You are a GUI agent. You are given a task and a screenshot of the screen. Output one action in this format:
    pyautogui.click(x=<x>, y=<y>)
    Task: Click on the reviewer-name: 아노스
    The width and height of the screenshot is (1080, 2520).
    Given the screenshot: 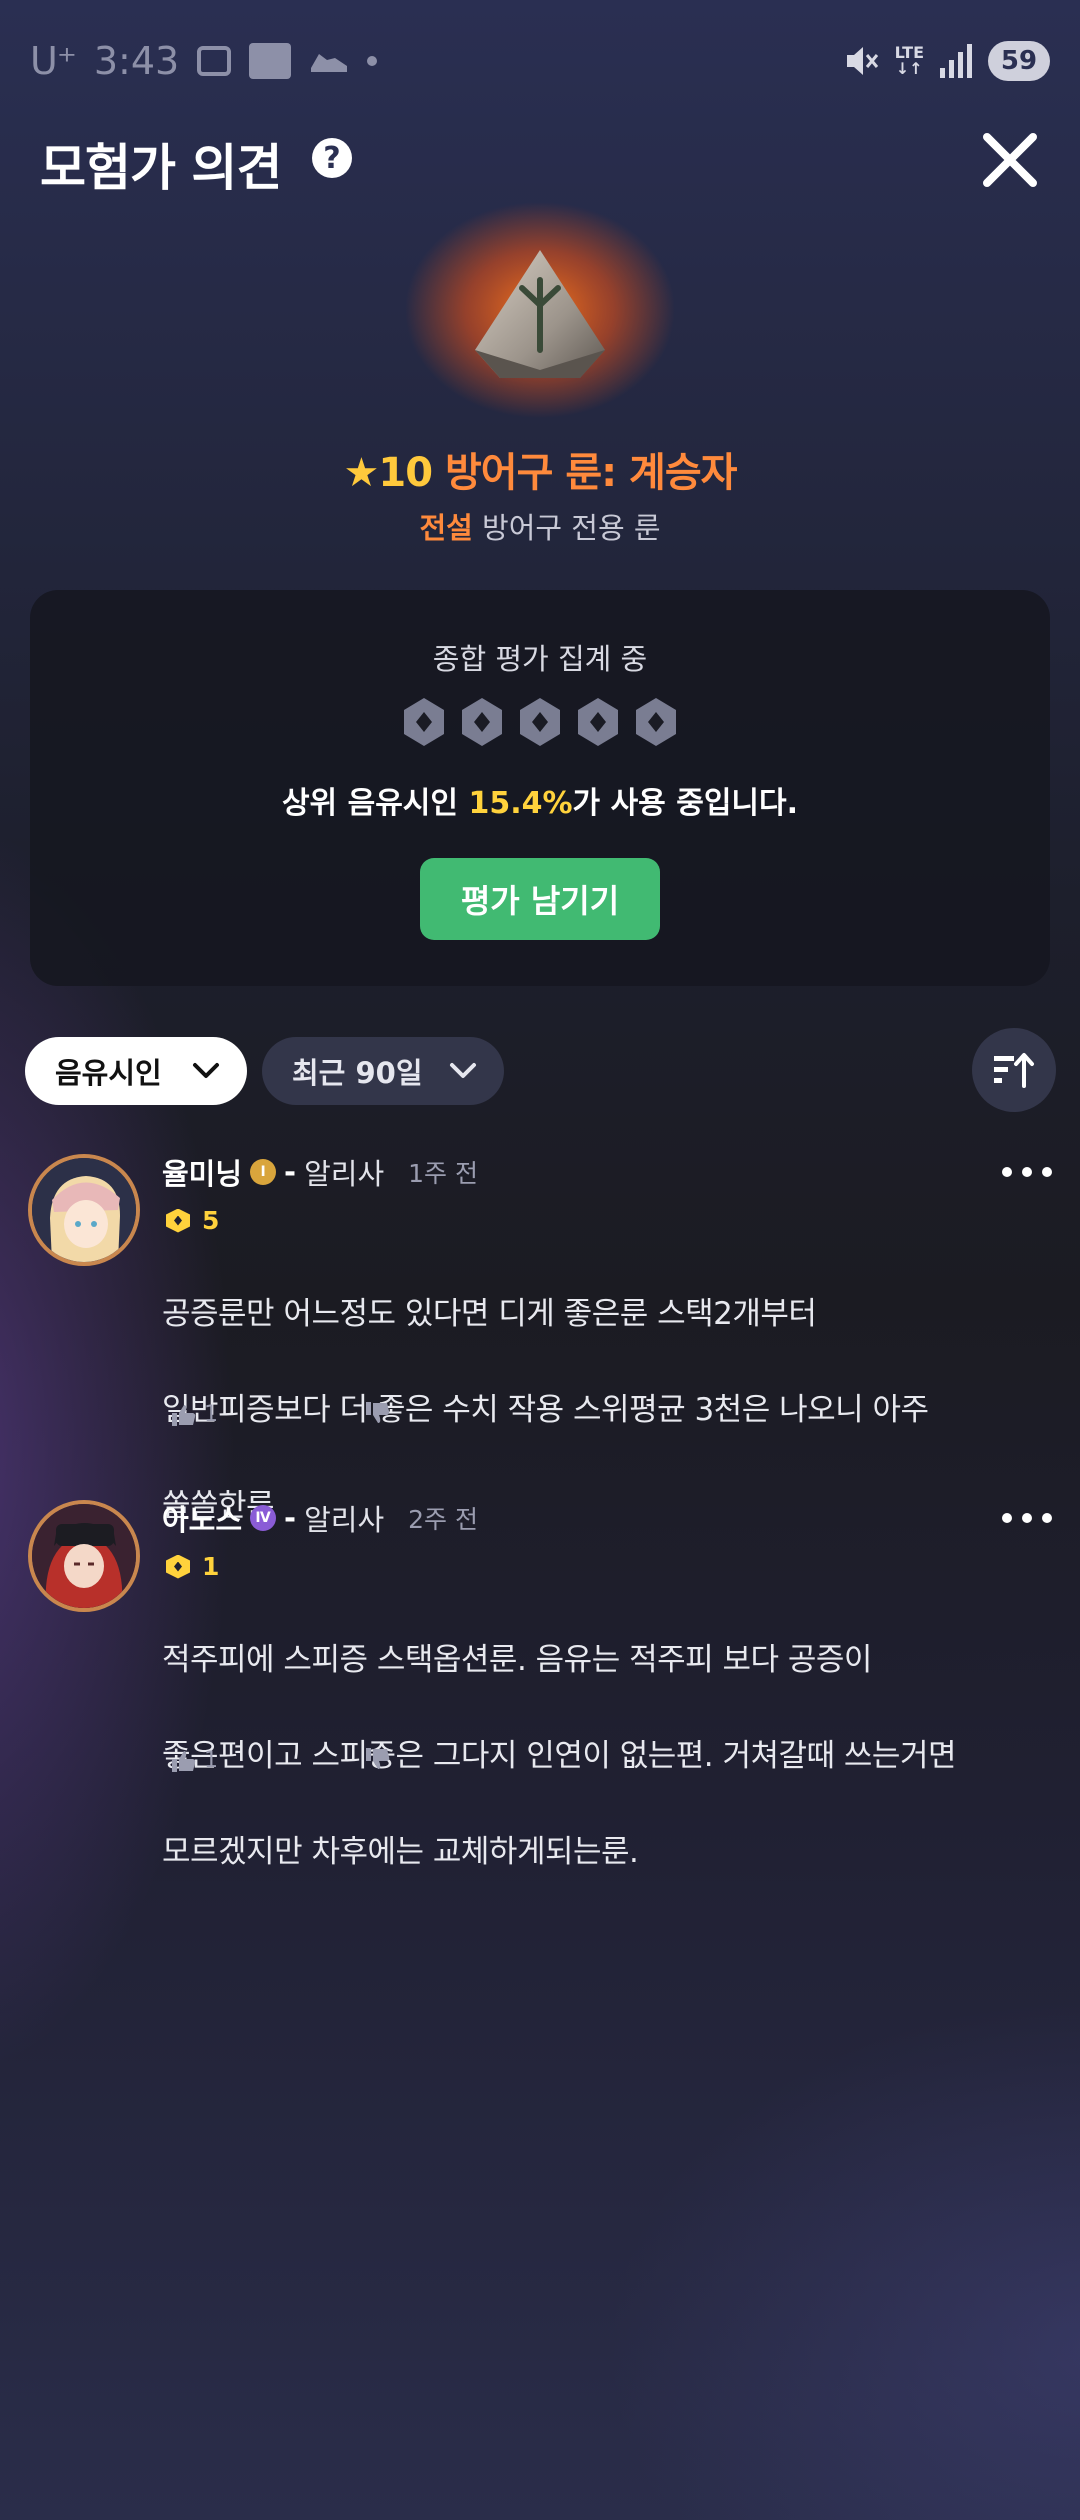 What is the action you would take?
    pyautogui.click(x=202, y=1520)
    